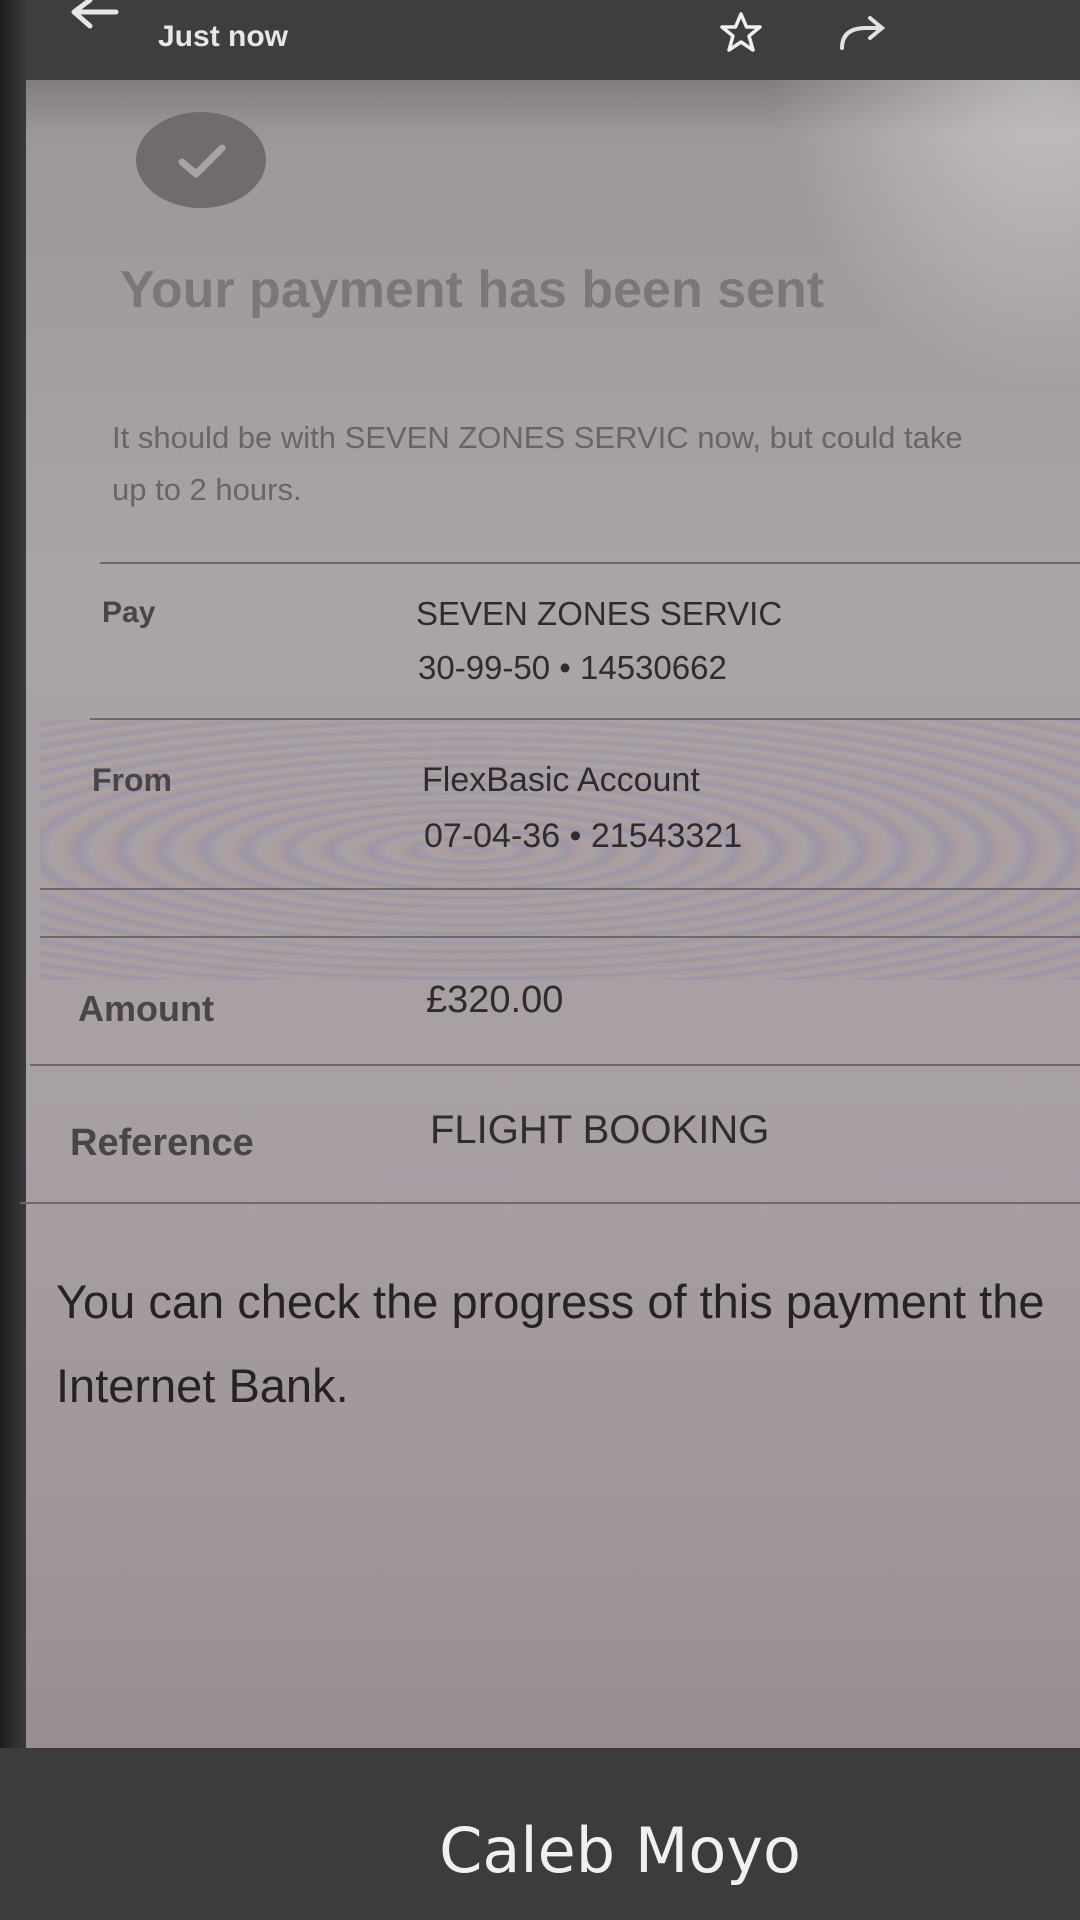  What do you see at coordinates (583, 836) in the screenshot?
I see `from-account-number: 07-04-36 • 21543321` at bounding box center [583, 836].